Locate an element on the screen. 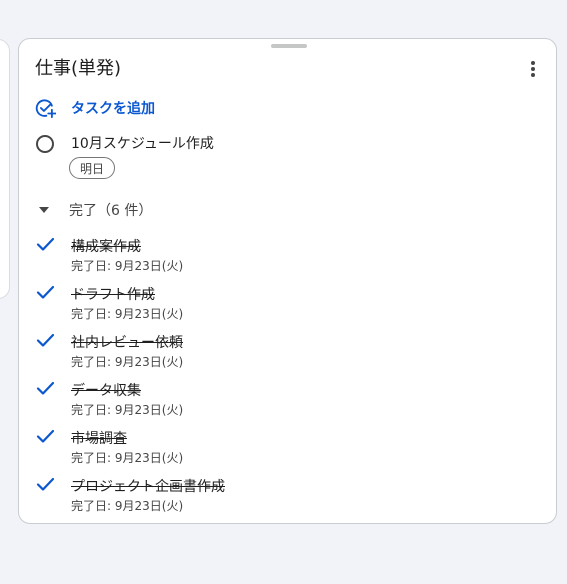 The width and height of the screenshot is (567, 584). completed-task-item: データ収集 完了日: 9月23日(火) is located at coordinates (287, 400).